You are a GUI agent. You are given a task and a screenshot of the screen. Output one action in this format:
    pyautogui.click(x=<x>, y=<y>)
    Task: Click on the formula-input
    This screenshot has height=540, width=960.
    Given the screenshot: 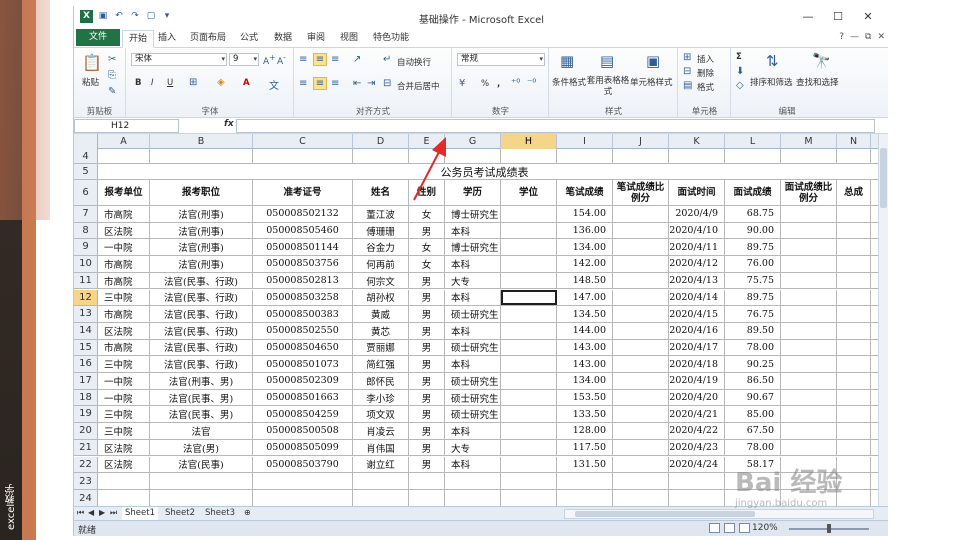 What is the action you would take?
    pyautogui.click(x=555, y=126)
    